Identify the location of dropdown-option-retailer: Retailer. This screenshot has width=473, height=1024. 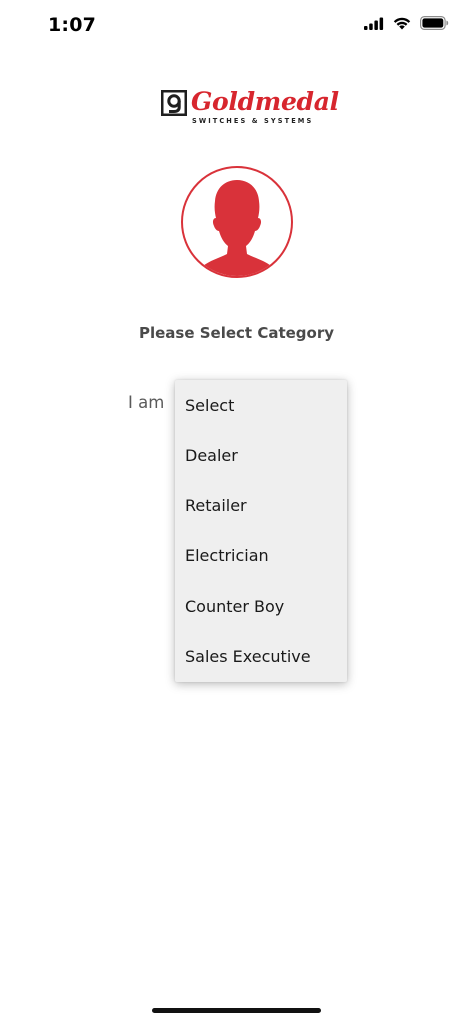
(261, 506).